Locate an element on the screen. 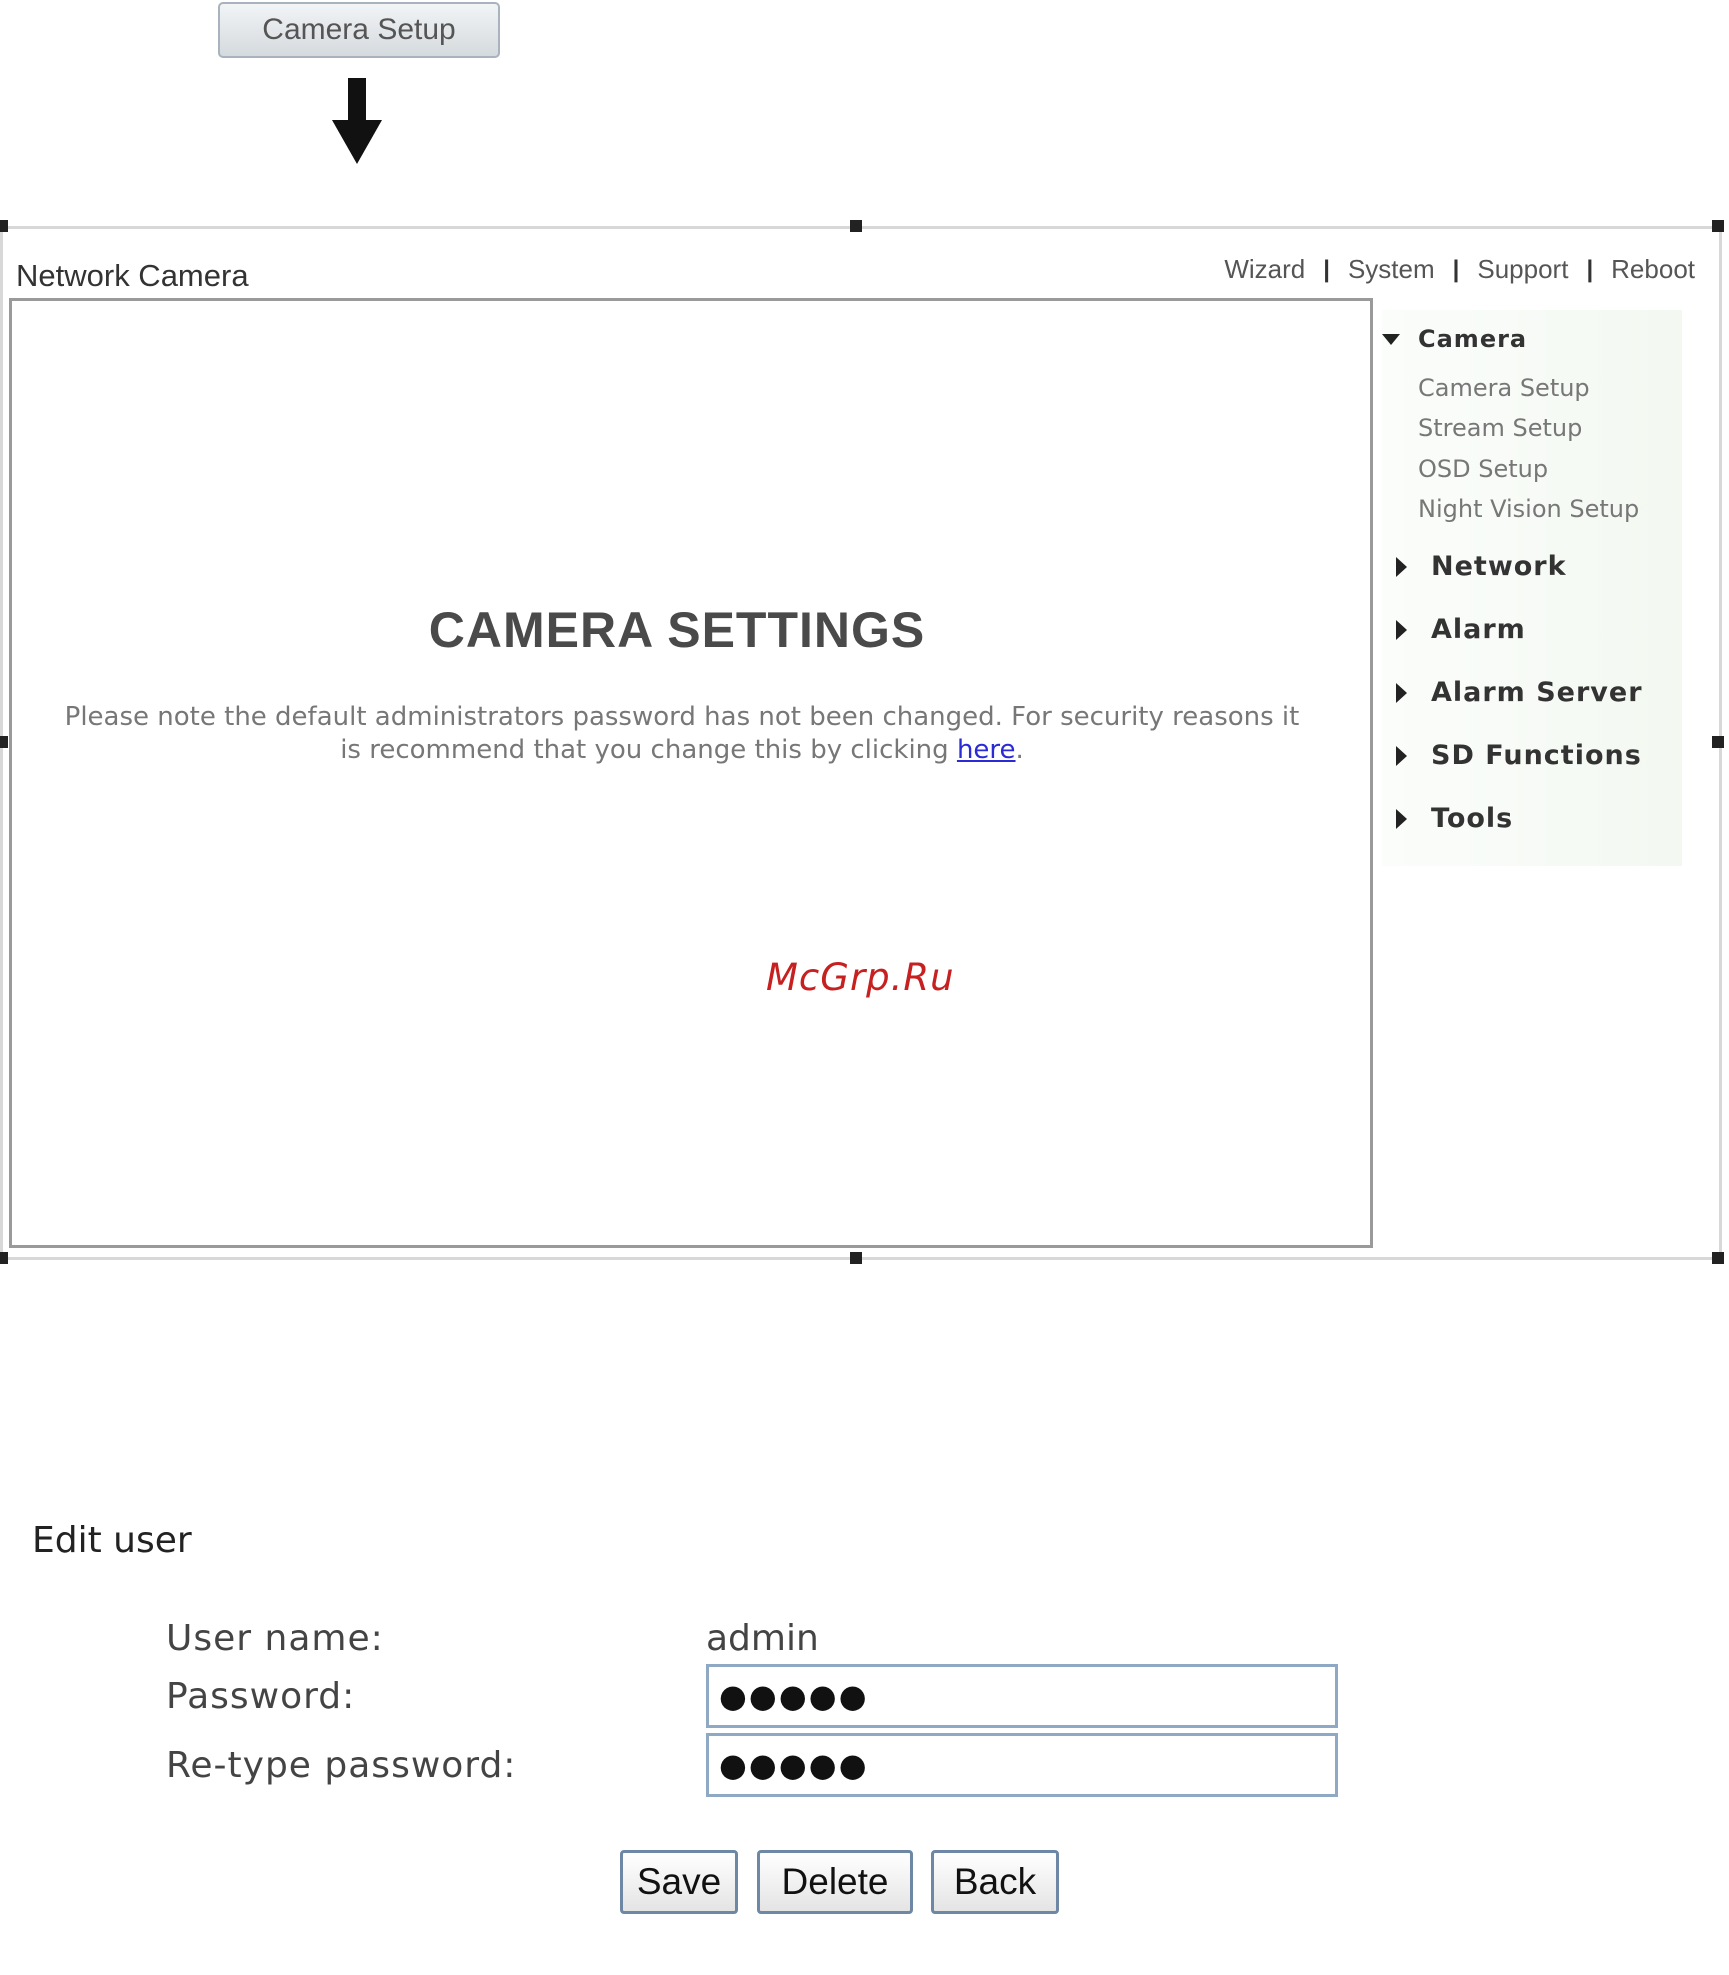  change-password-link: here is located at coordinates (986, 750).